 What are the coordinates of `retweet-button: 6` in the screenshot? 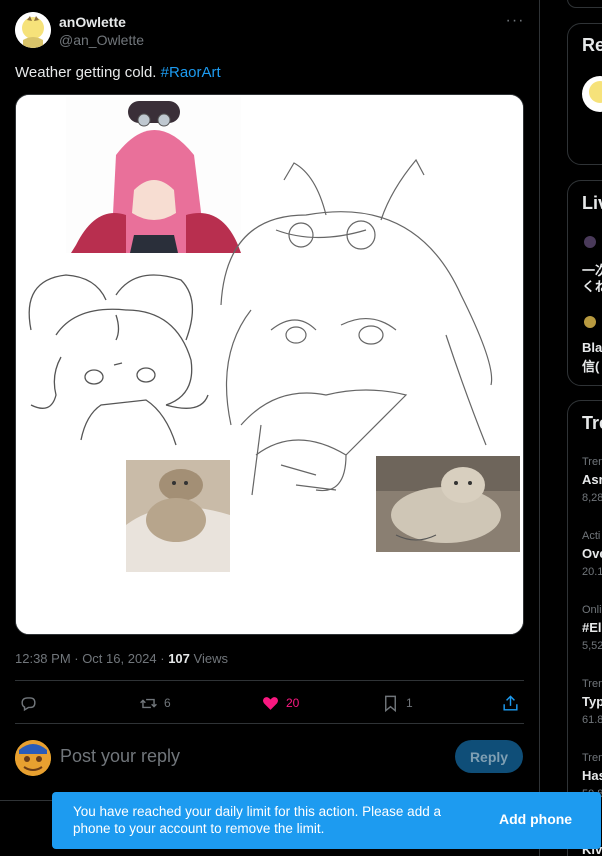 It's located at (155, 703).